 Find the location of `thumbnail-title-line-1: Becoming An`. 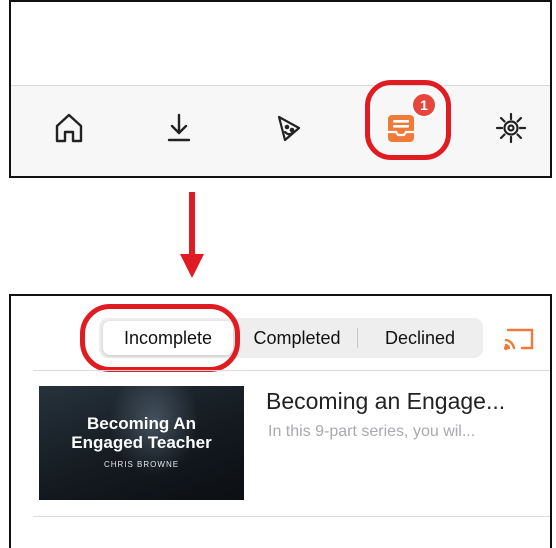

thumbnail-title-line-1: Becoming An is located at coordinates (141, 423).